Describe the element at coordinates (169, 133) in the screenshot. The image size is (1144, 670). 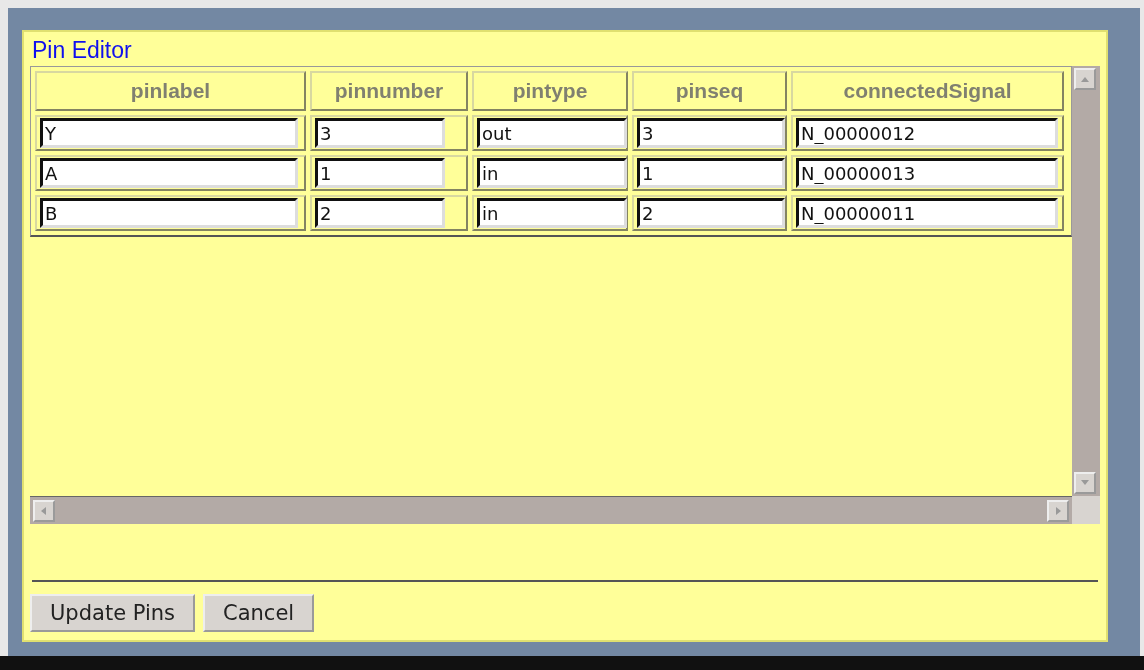
I see `input-field: Y` at that location.